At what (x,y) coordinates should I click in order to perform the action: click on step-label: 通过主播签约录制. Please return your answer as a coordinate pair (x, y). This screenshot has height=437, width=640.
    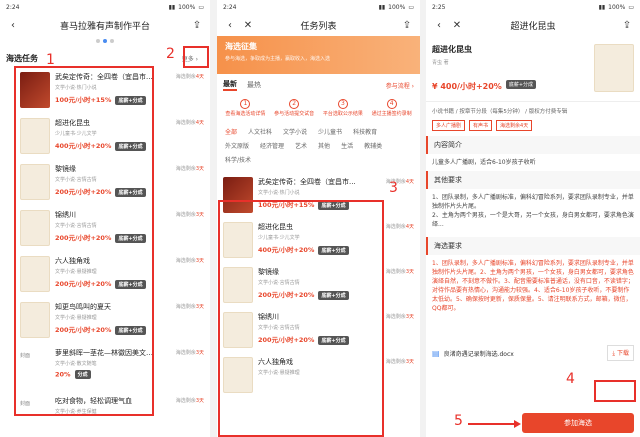
    Looking at the image, I should click on (391, 114).